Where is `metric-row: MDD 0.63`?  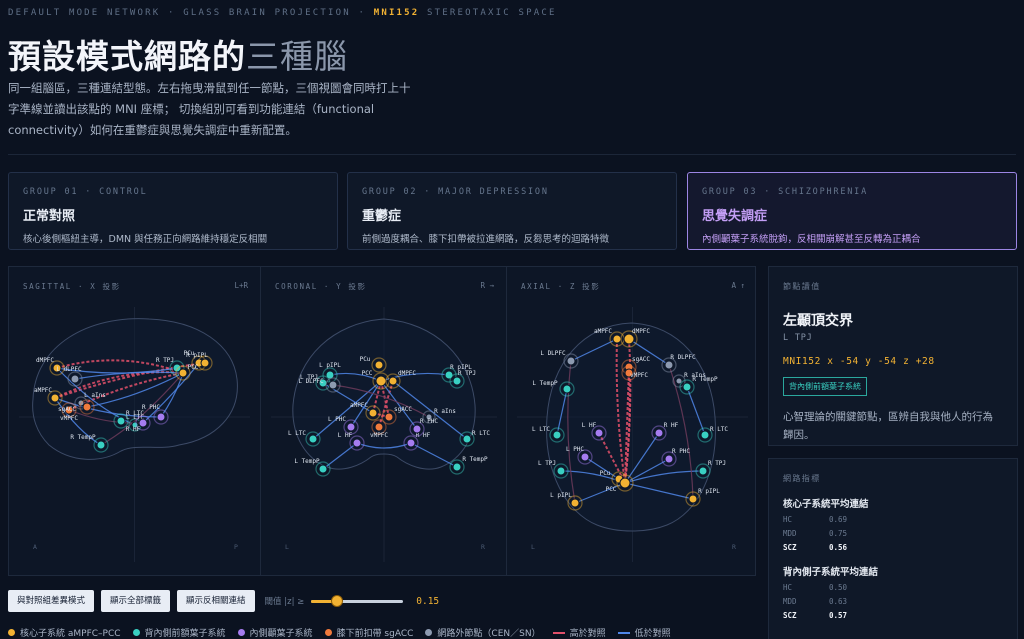 metric-row: MDD 0.63 is located at coordinates (893, 601).